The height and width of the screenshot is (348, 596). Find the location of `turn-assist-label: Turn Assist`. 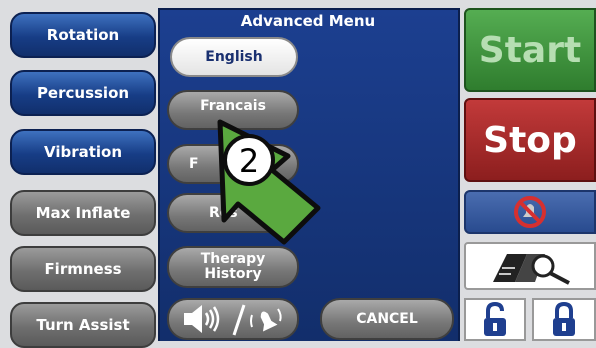

turn-assist-label: Turn Assist is located at coordinates (83, 325).